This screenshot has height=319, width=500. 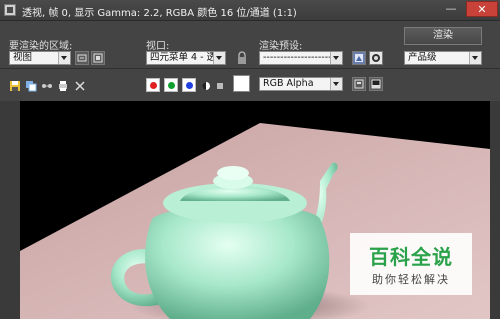 I want to click on auto-region-icon, so click(x=98, y=58).